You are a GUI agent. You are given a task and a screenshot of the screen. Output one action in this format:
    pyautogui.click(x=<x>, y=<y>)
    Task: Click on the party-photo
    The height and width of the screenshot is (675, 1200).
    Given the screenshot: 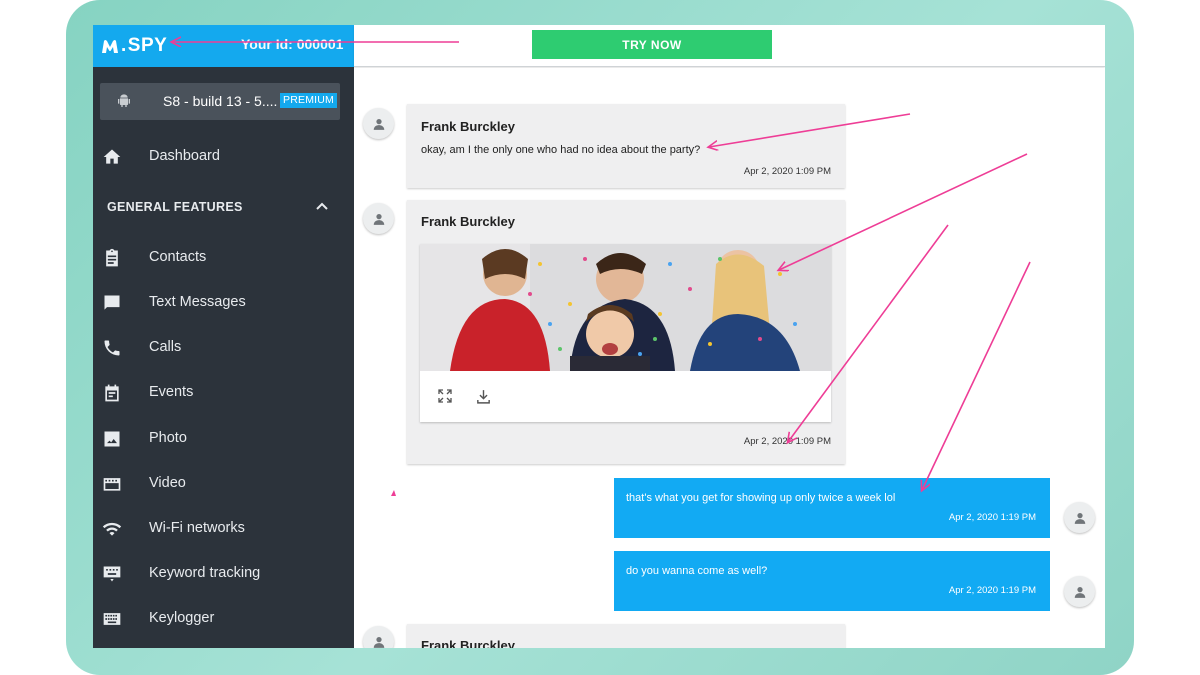 What is the action you would take?
    pyautogui.click(x=625, y=307)
    